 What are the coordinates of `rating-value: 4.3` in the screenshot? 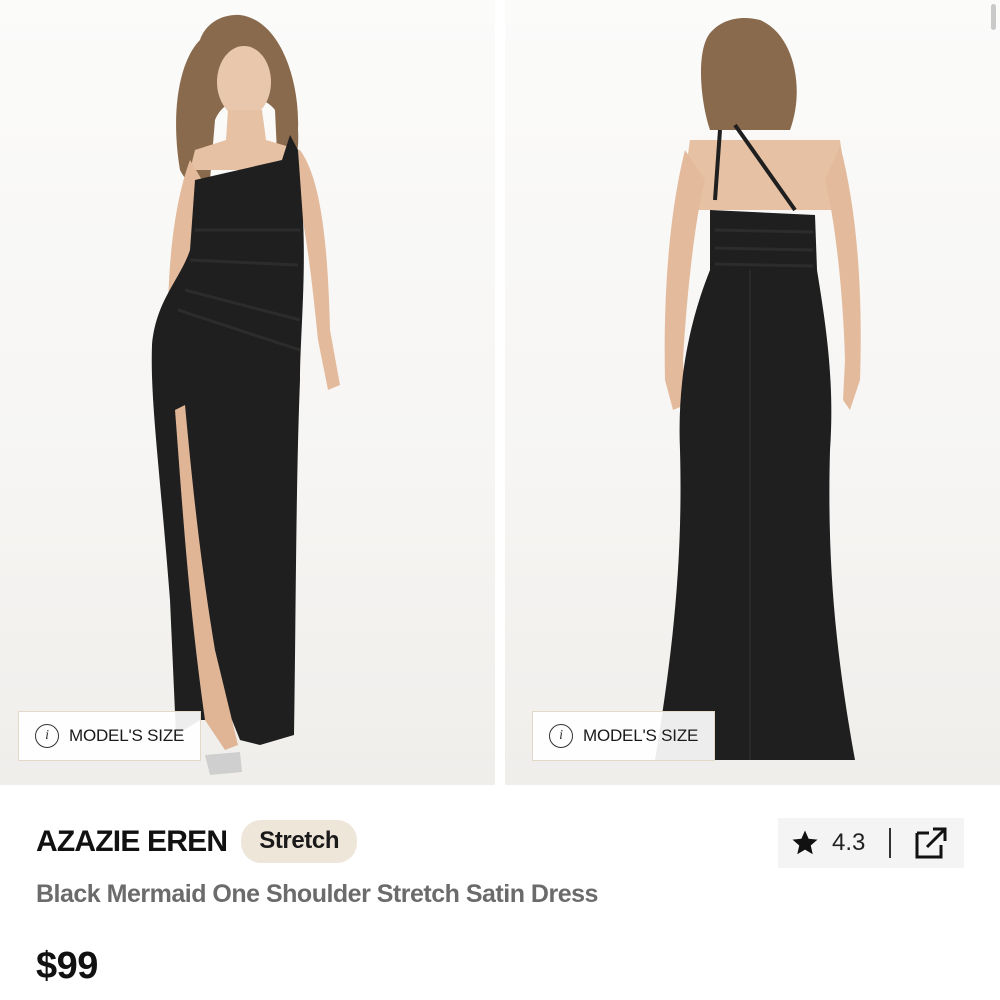 It's located at (848, 843).